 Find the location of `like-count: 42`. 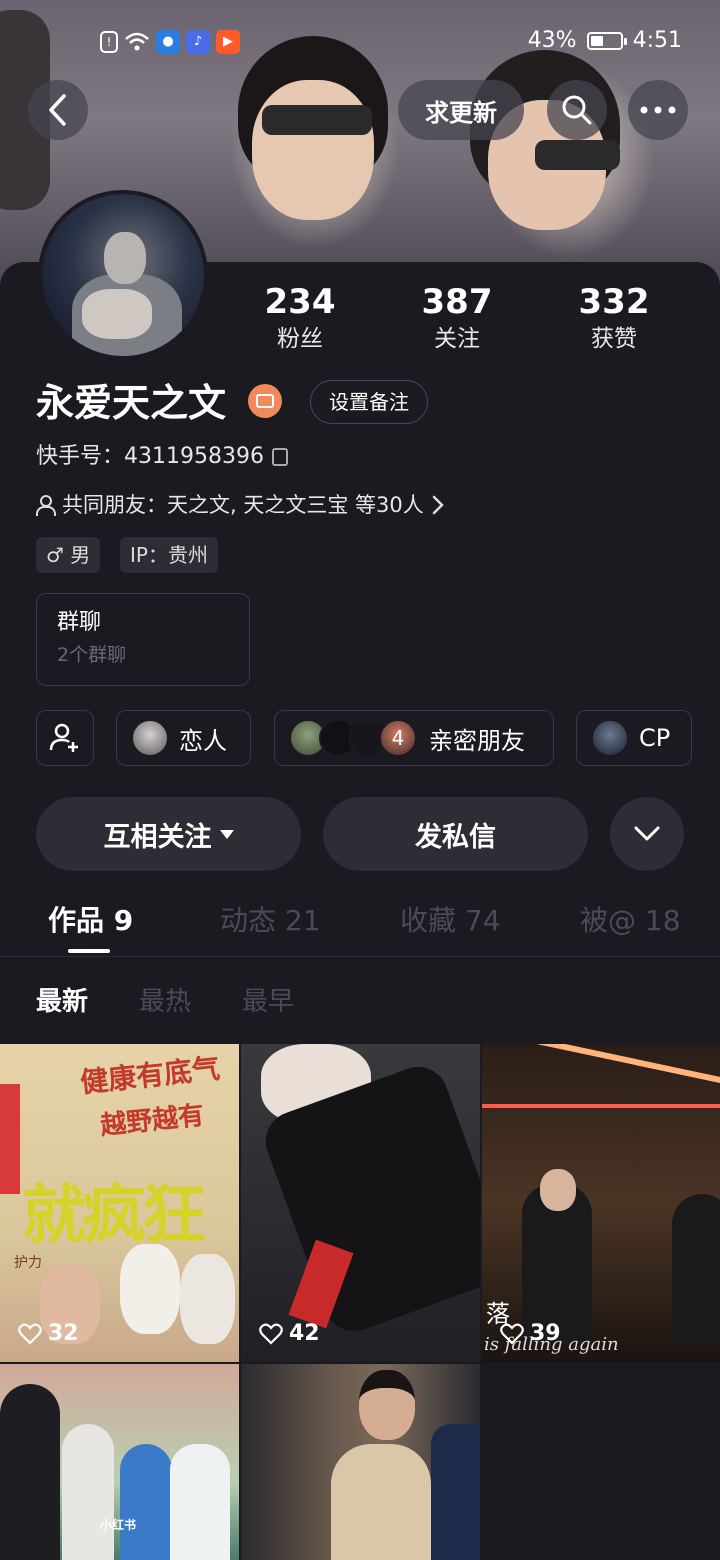

like-count: 42 is located at coordinates (289, 1333).